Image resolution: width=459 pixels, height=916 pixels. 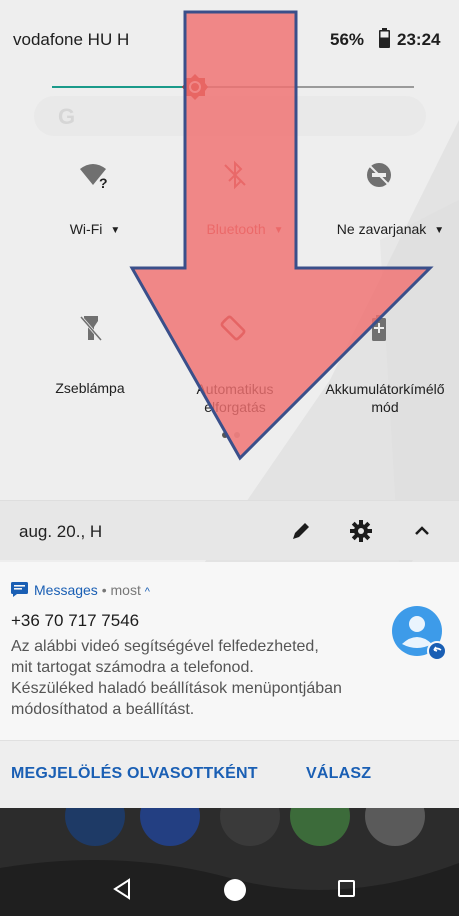 What do you see at coordinates (236, 229) in the screenshot?
I see `tile-bluetooth-label: Bluetooth` at bounding box center [236, 229].